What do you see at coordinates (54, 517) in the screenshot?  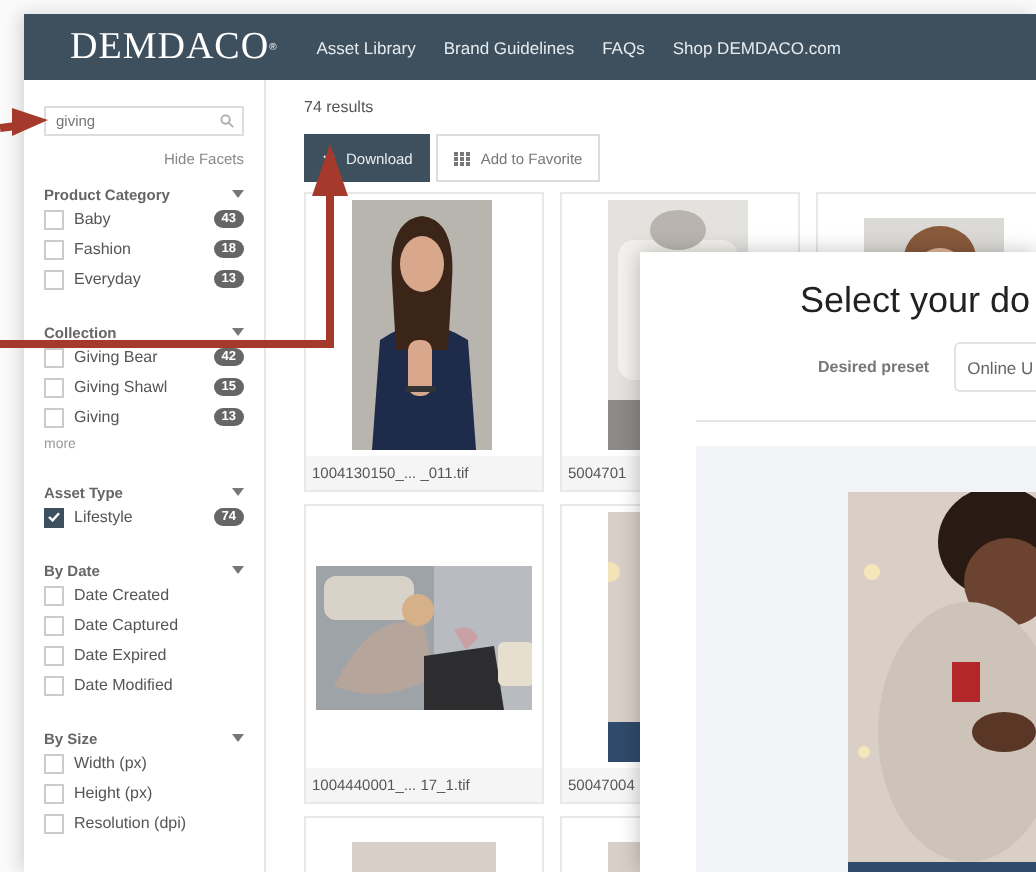 I see `checkbox` at bounding box center [54, 517].